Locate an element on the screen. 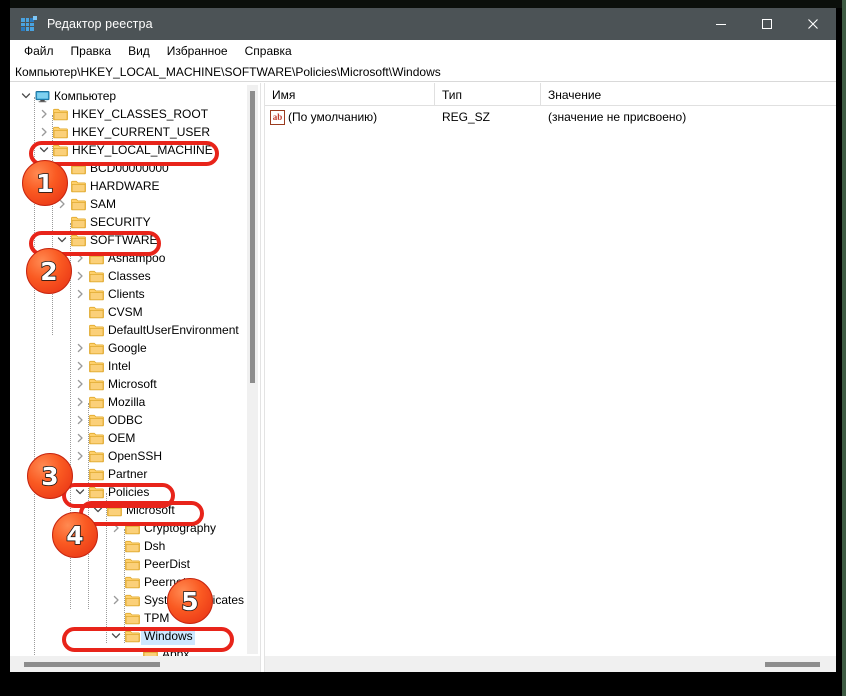 This screenshot has width=846, height=696. column-header-value: Значение is located at coordinates (688, 94).